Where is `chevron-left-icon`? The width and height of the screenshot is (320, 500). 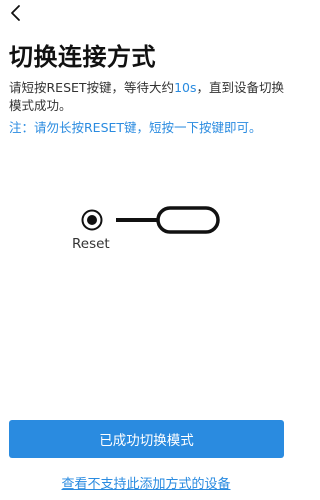
chevron-left-icon is located at coordinates (15, 13).